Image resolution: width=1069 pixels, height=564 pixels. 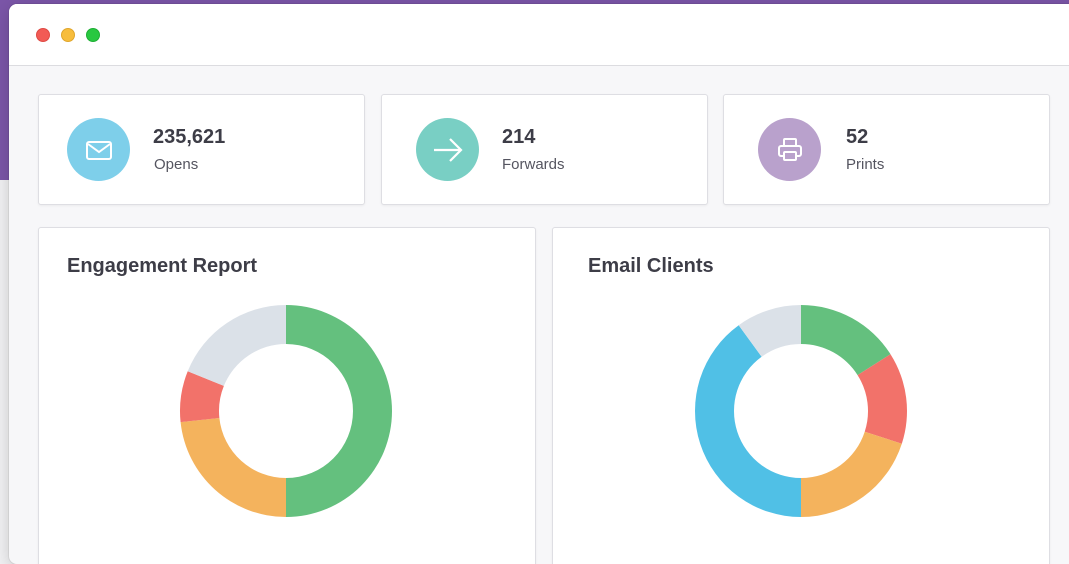 What do you see at coordinates (533, 164) in the screenshot?
I see `forwards-label: Forwards` at bounding box center [533, 164].